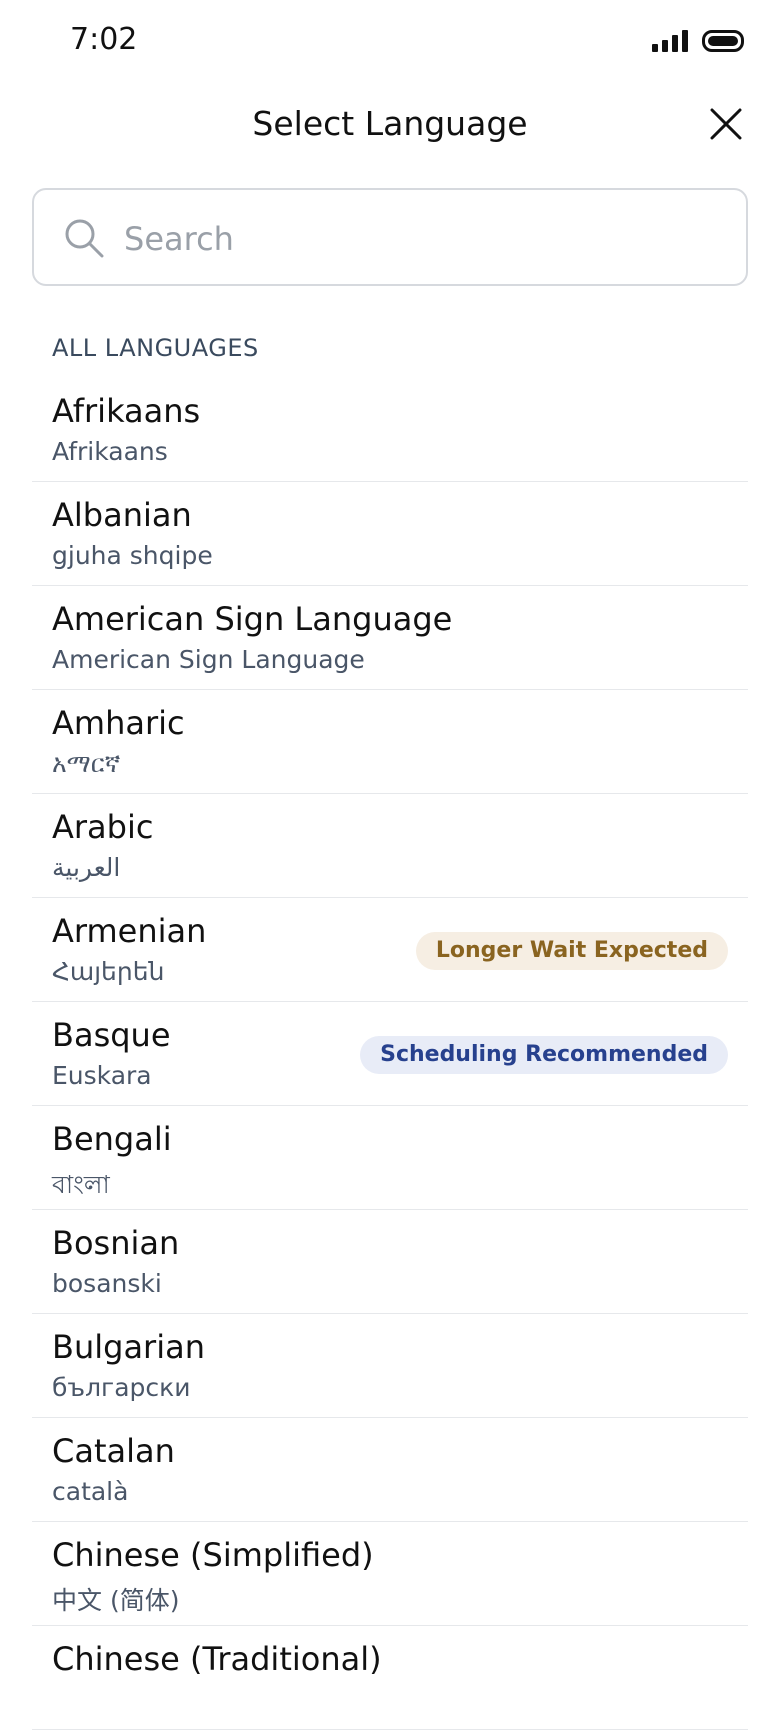 This screenshot has height=1730, width=780. I want to click on status-bar: 7:02, so click(390, 43).